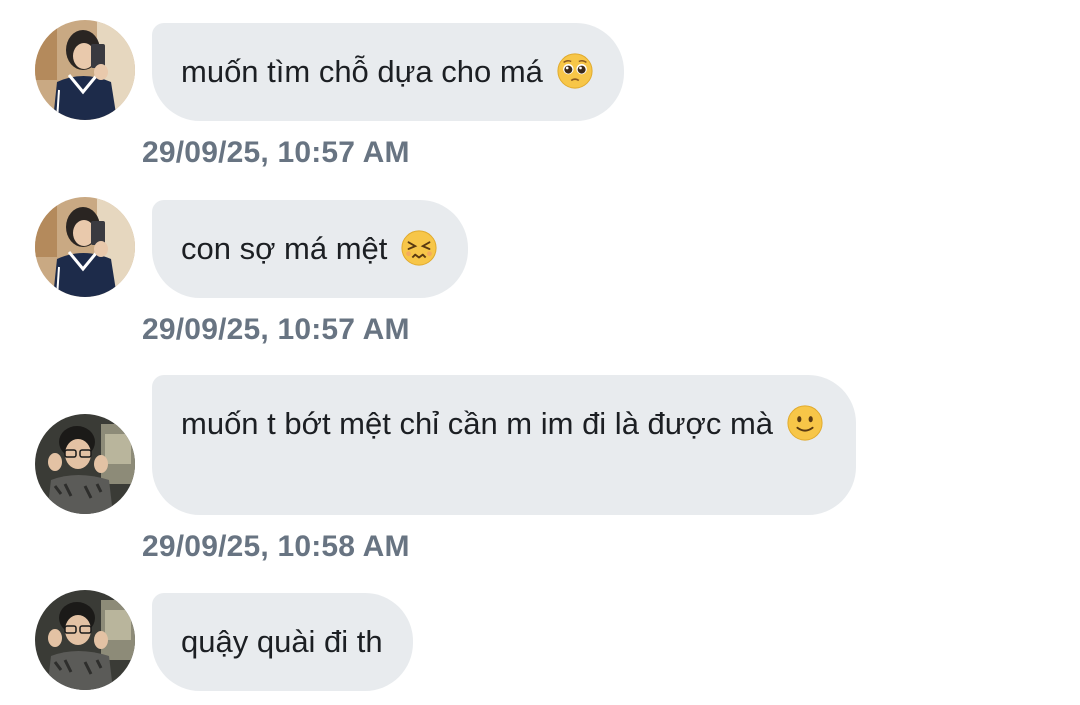 This screenshot has width=1080, height=705. What do you see at coordinates (276, 546) in the screenshot?
I see `timestamp: 29/09/25, 10:58 AM` at bounding box center [276, 546].